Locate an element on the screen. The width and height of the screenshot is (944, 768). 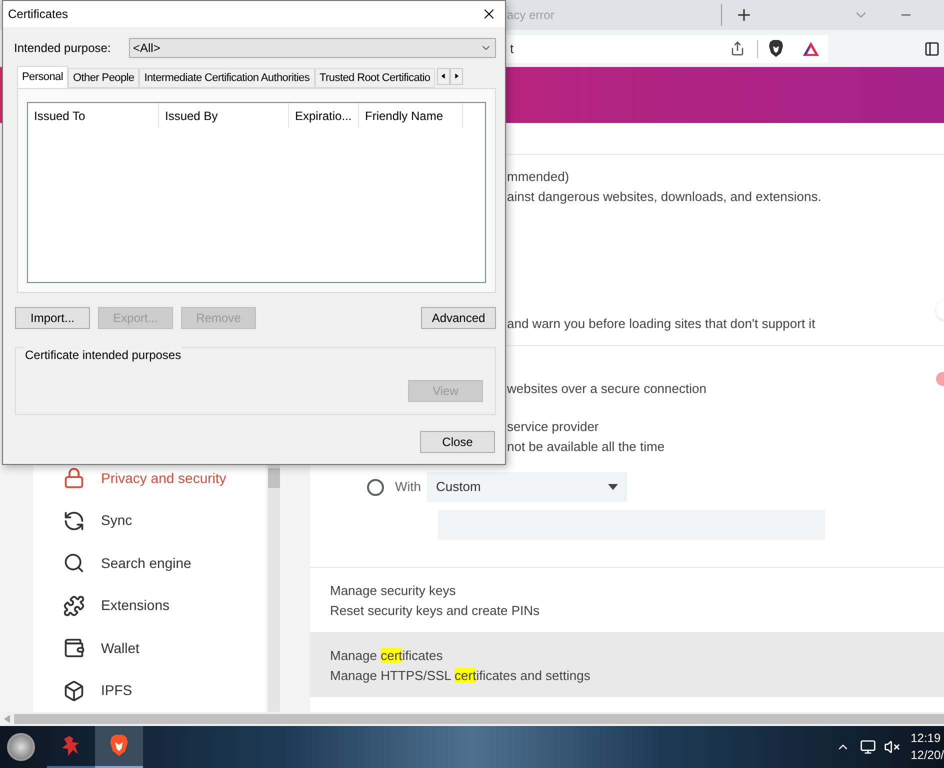
sidebar-item: Sync is located at coordinates (149, 521).